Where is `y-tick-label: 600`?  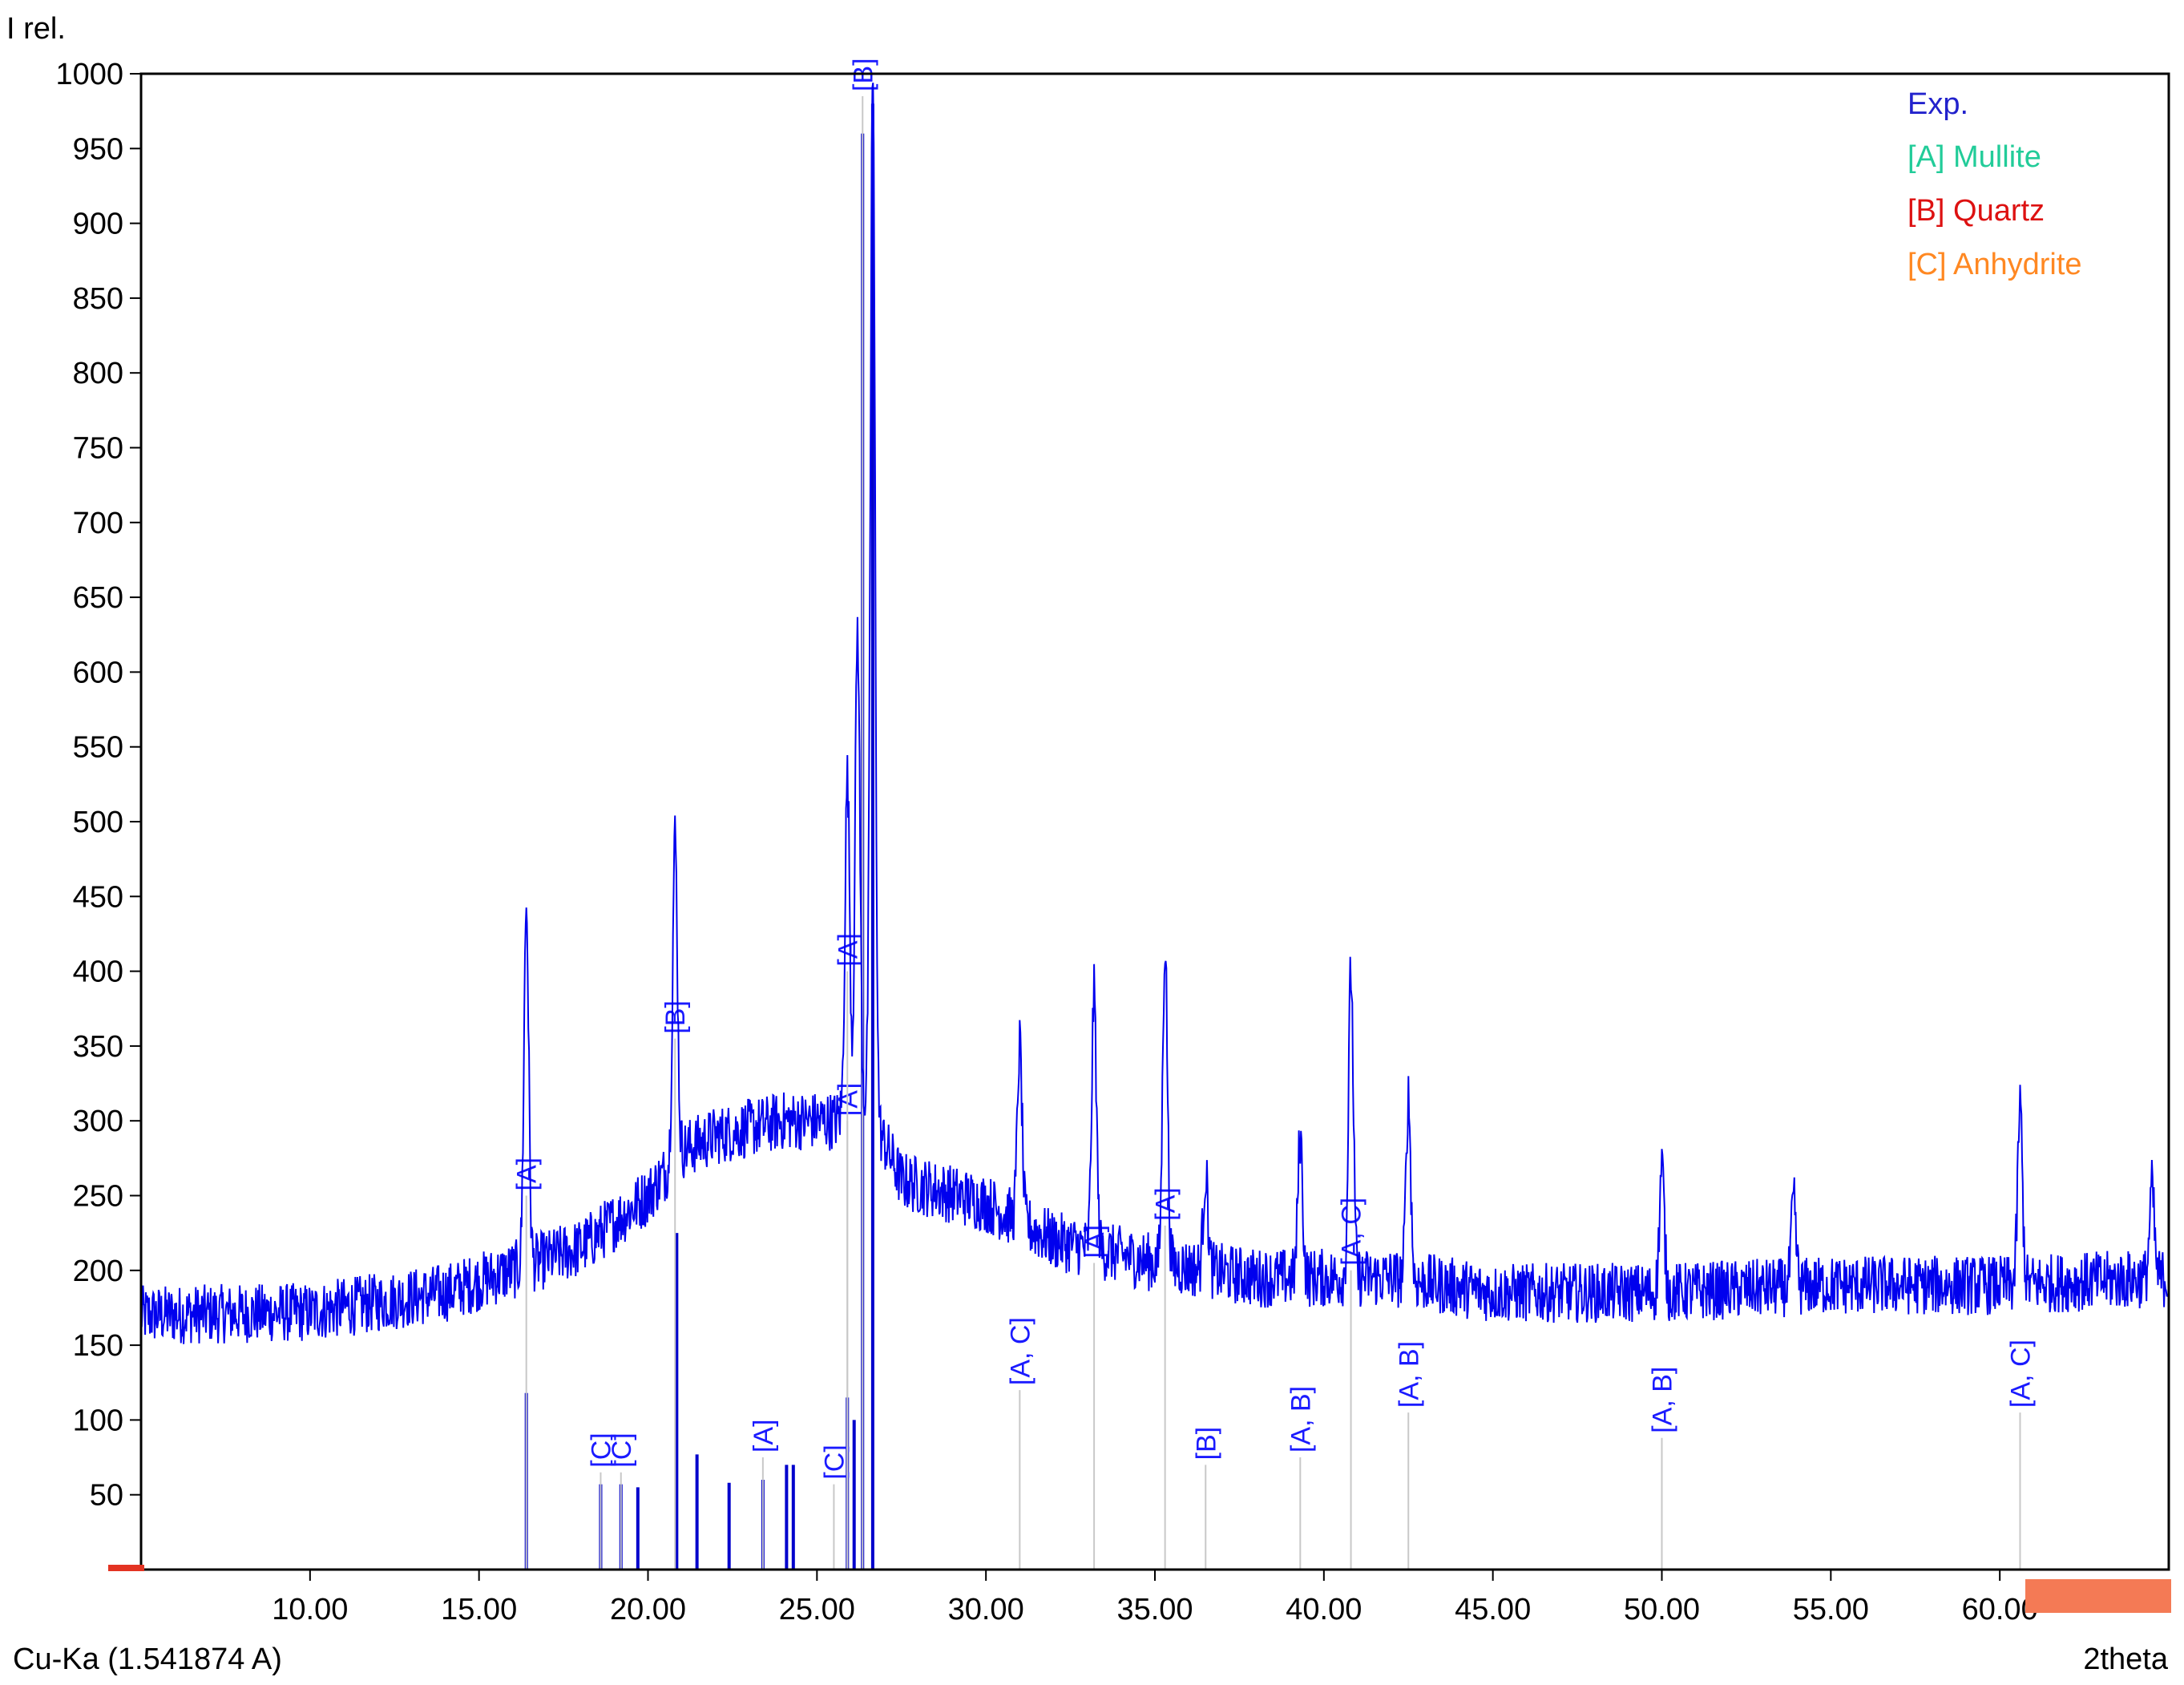 y-tick-label: 600 is located at coordinates (98, 673).